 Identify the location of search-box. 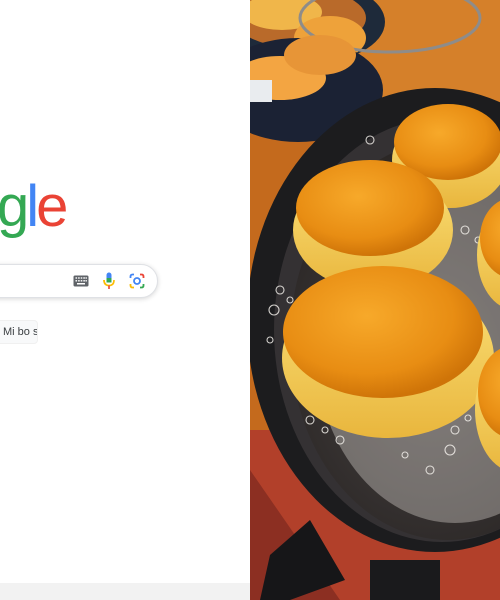
(79, 281).